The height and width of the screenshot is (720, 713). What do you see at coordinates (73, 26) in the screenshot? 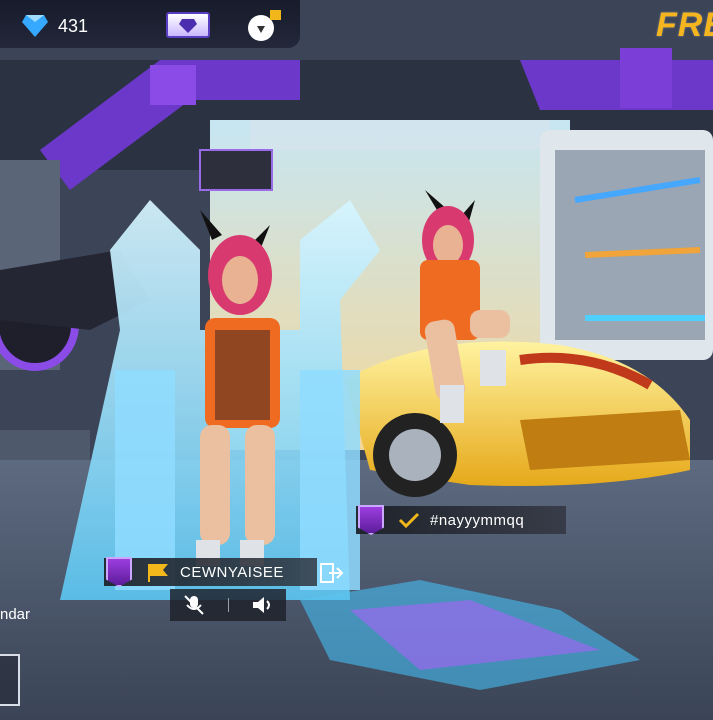
I see `diamond-count: 431` at bounding box center [73, 26].